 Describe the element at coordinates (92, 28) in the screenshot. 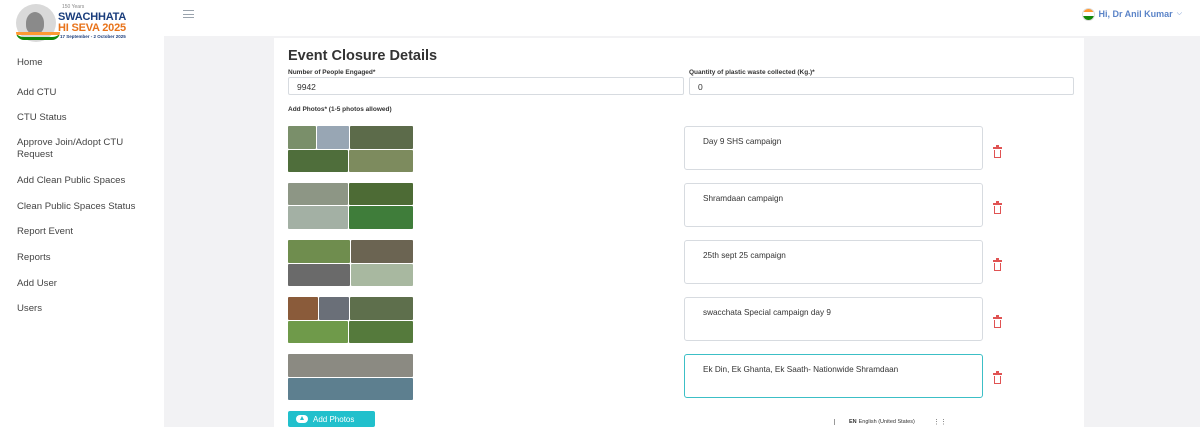

I see `logo-title-bottom: HI SEVA 2025` at that location.